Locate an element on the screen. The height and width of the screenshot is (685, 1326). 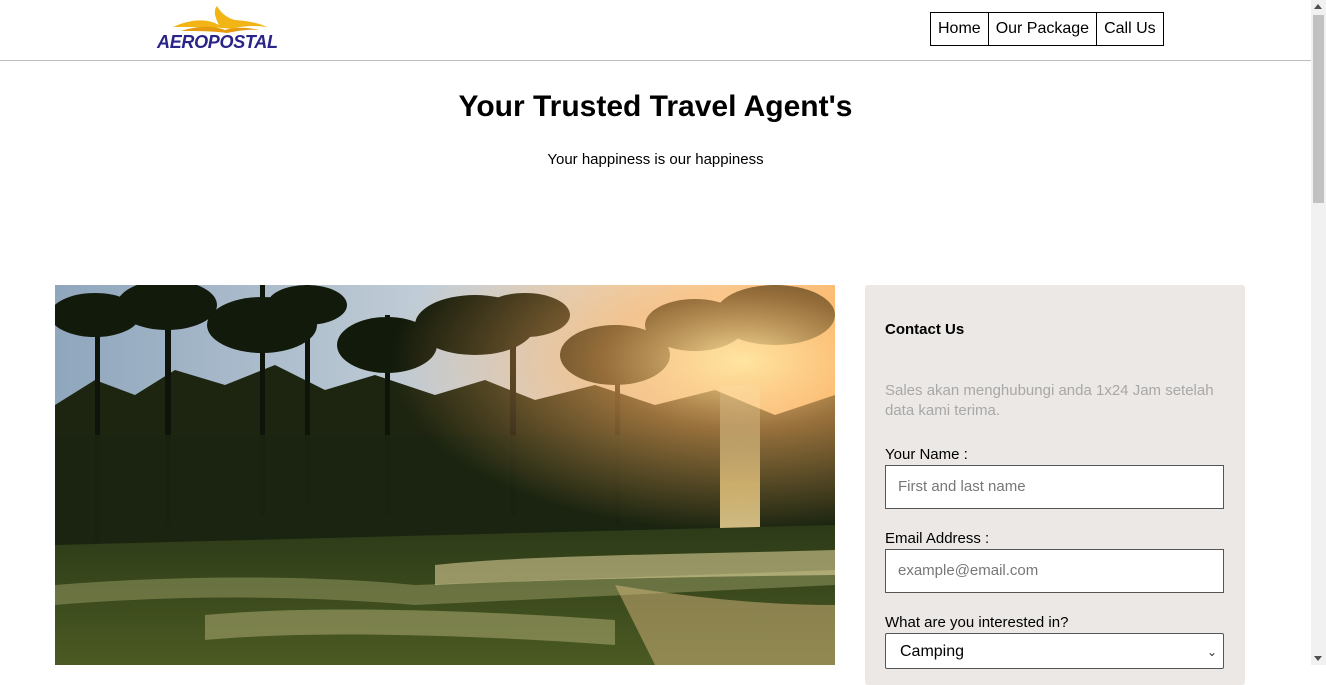
aeropostal-logo: AEROPOSTAL is located at coordinates (217, 30).